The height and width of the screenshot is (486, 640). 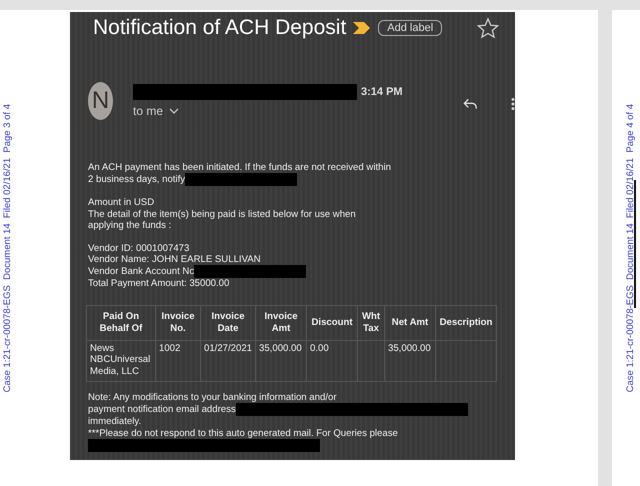 I want to click on case-stamp-label: Case 1:21-cr-00078-EGS Document 14 Filed 02/16/21 Page 3 of 4, so click(x=7, y=248).